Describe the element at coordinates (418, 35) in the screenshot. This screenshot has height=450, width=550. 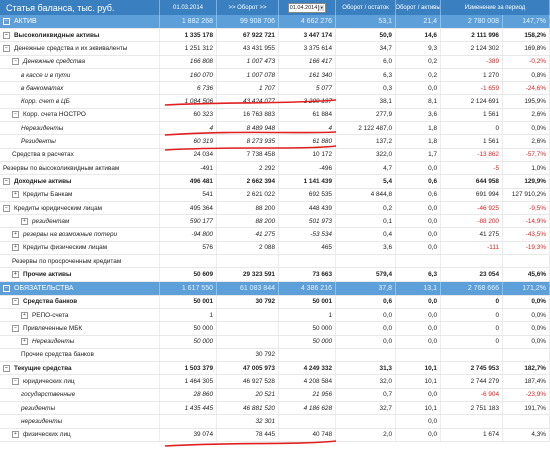
I see `cell-value: 14,6` at that location.